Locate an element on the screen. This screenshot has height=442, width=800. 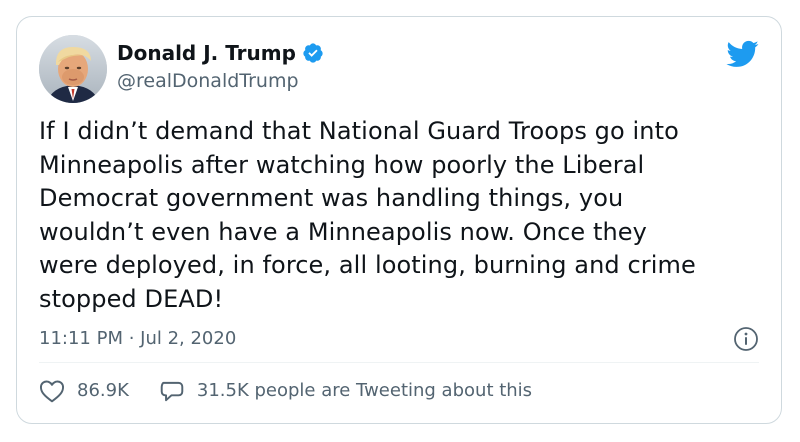
heart-icon is located at coordinates (52, 391).